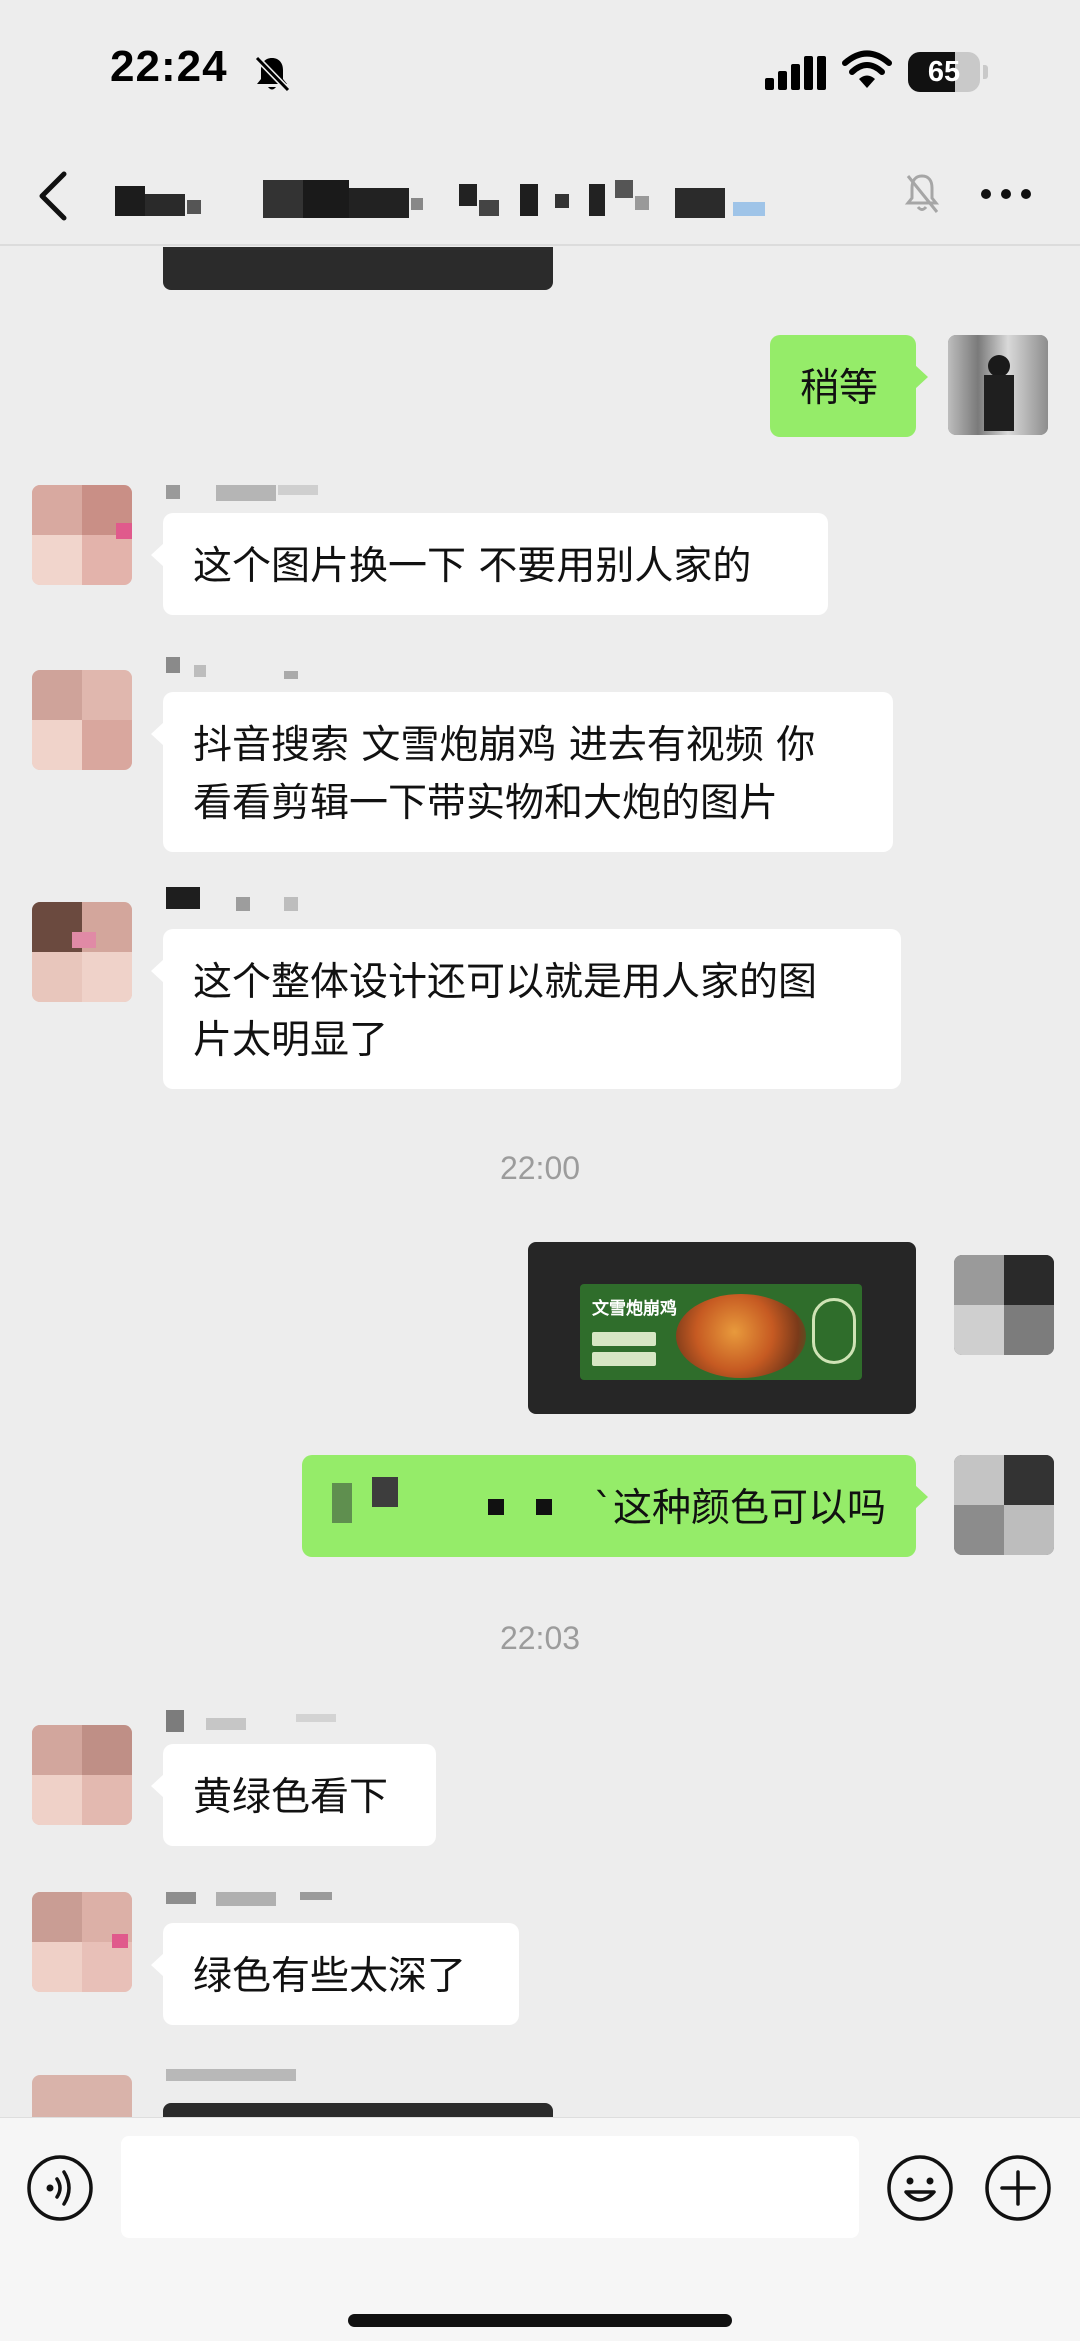 The image size is (1080, 2341). What do you see at coordinates (540, 1638) in the screenshot?
I see `timestamp: 22:03` at bounding box center [540, 1638].